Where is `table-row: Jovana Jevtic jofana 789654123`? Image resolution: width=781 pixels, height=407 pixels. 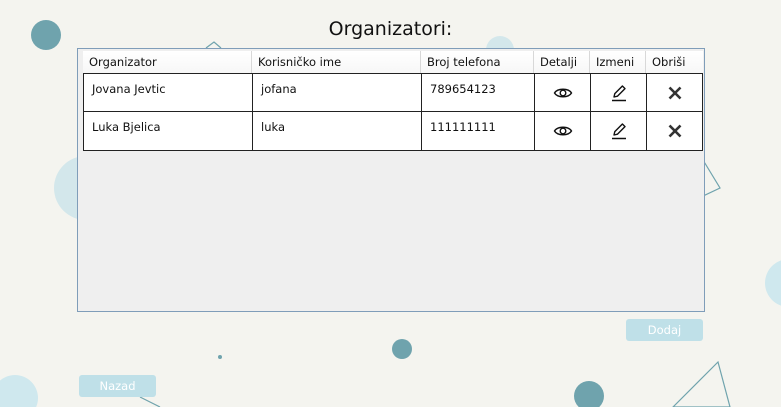
table-row: Jovana Jevtic jofana 789654123 is located at coordinates (393, 92).